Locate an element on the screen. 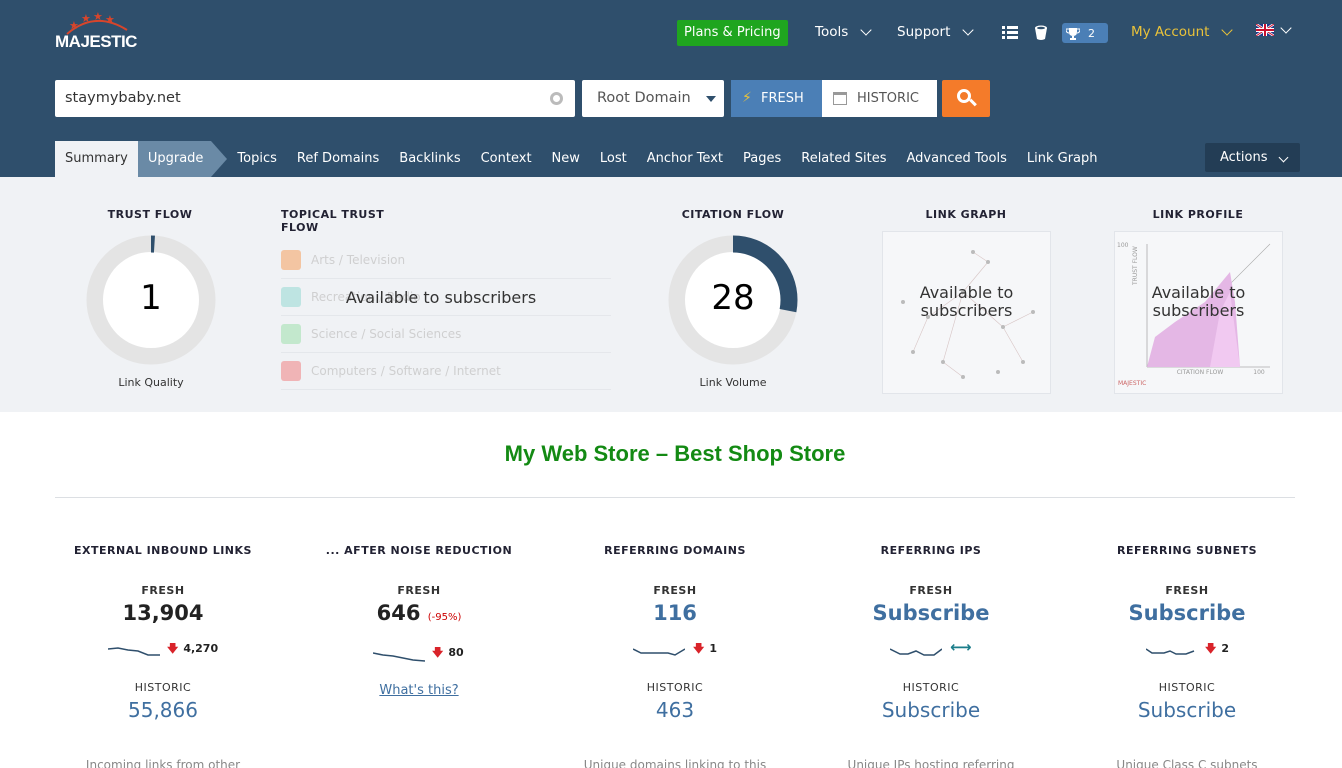 This screenshot has width=1342, height=768. trophy-badge: 2 is located at coordinates (1085, 33).